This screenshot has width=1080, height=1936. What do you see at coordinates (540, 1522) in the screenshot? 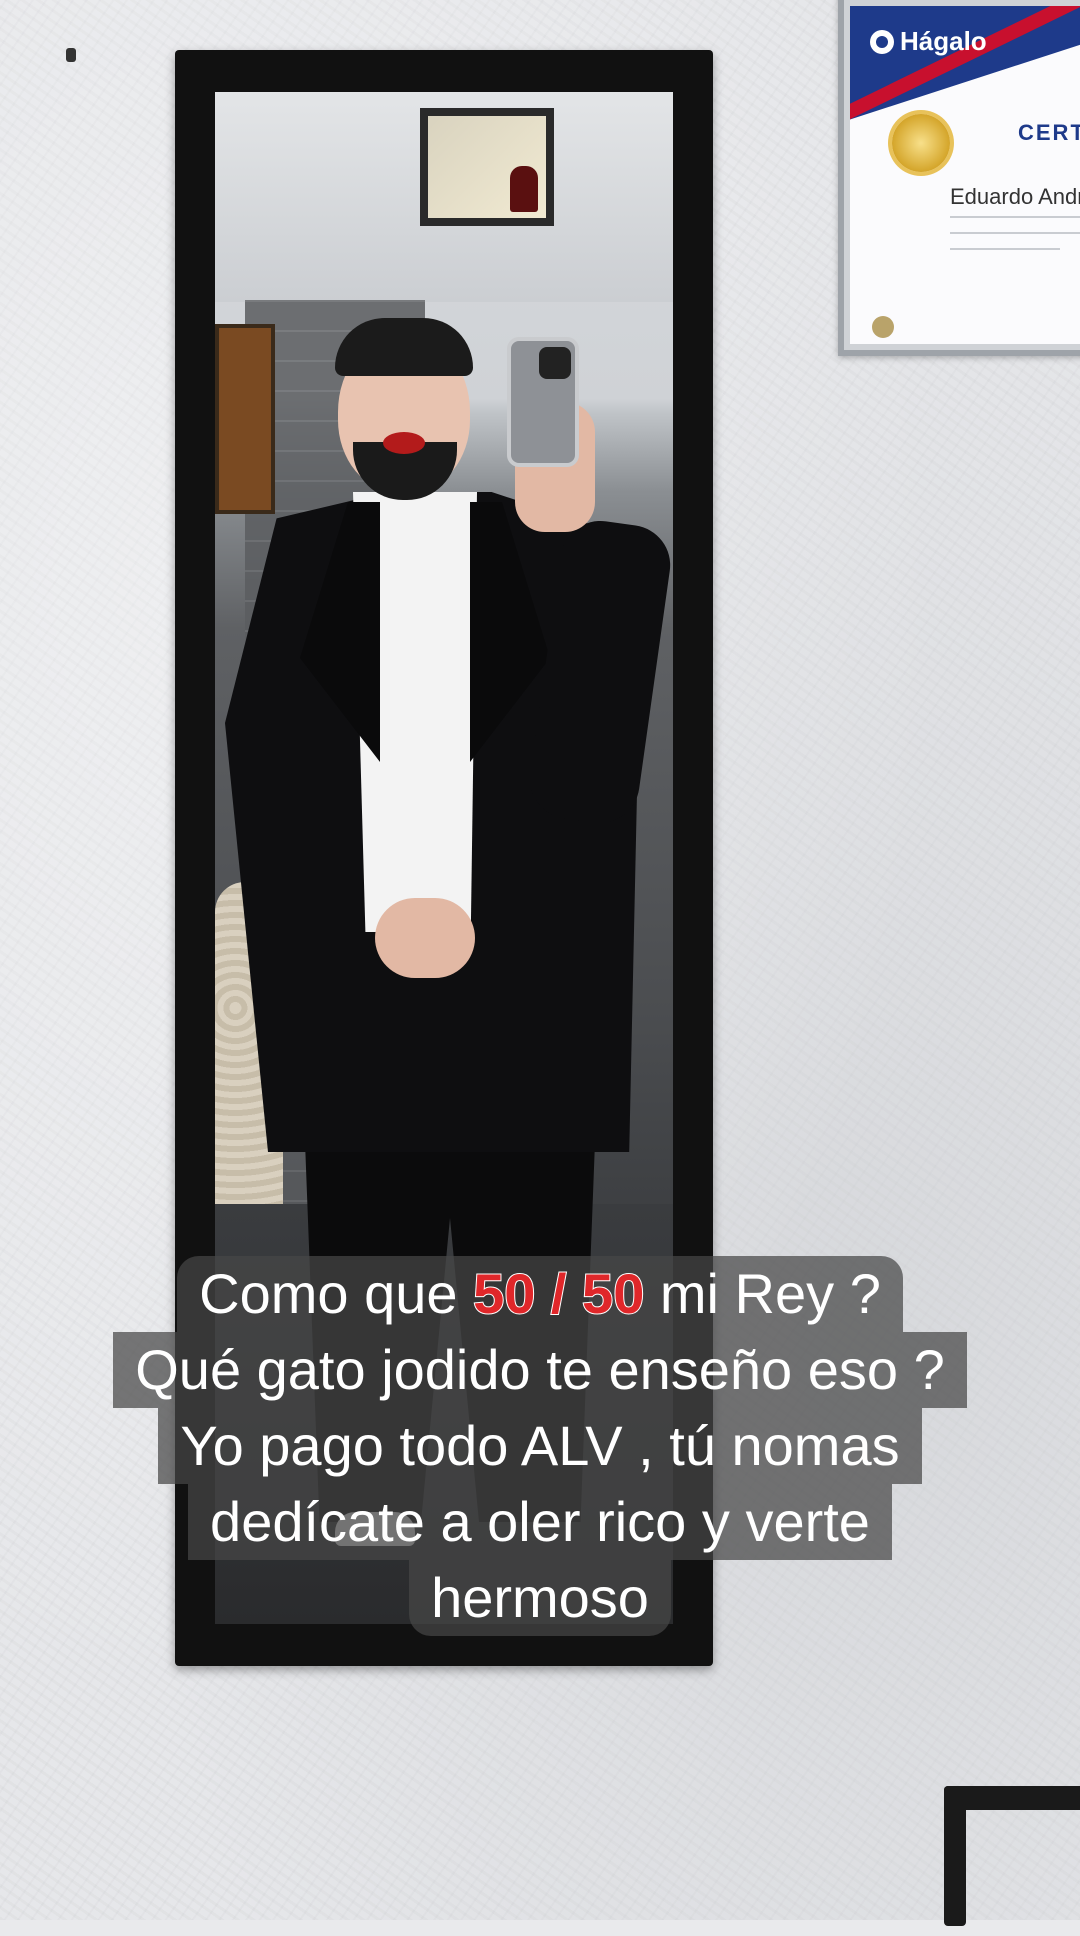
I see `caption-line-4: dedícate a oler rico y verte` at bounding box center [540, 1522].